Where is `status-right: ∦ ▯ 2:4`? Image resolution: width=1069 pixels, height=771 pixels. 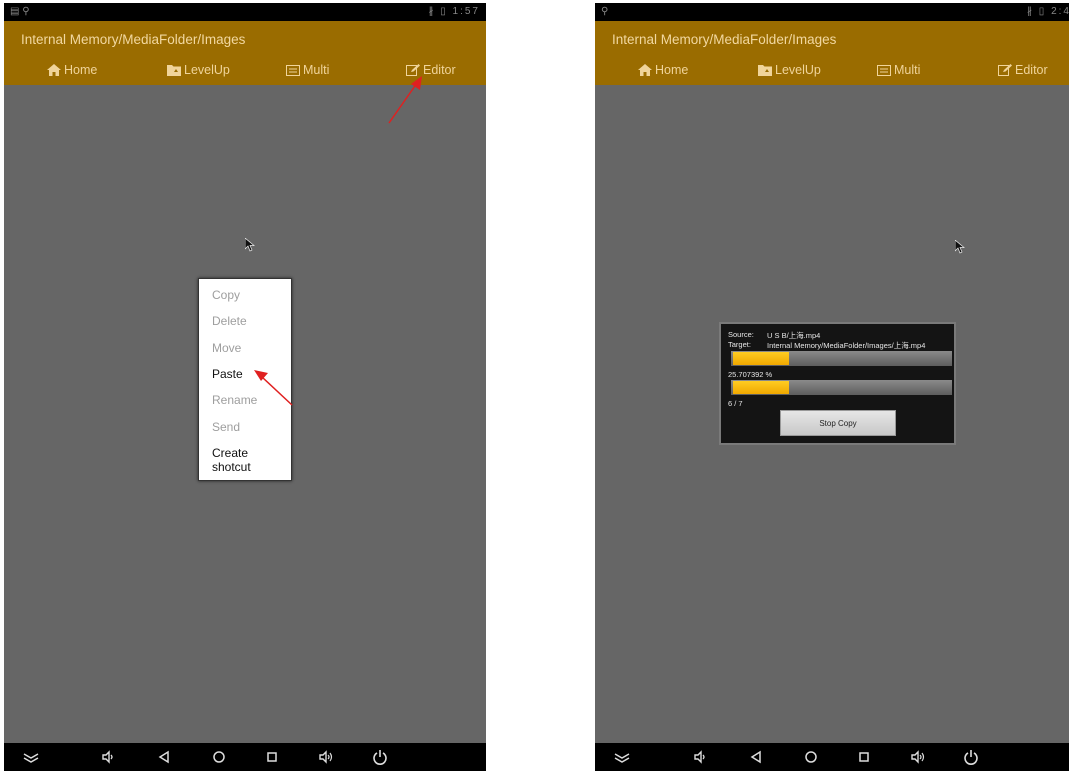 status-right: ∦ ▯ 2:4 is located at coordinates (1048, 11).